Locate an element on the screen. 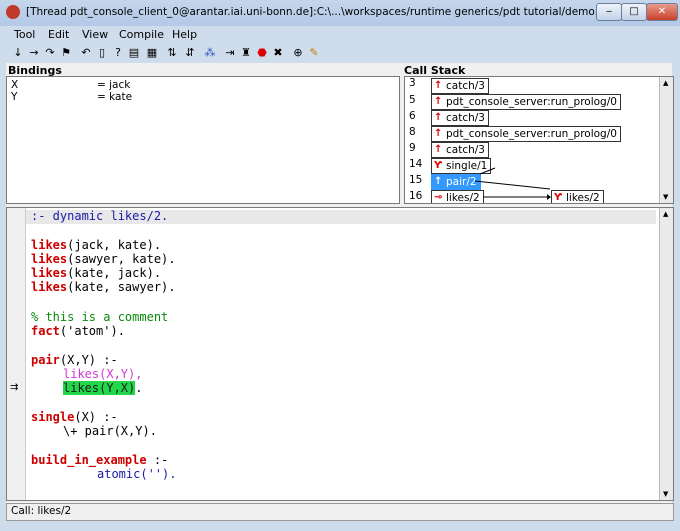  menu-help: Help is located at coordinates (184, 34).